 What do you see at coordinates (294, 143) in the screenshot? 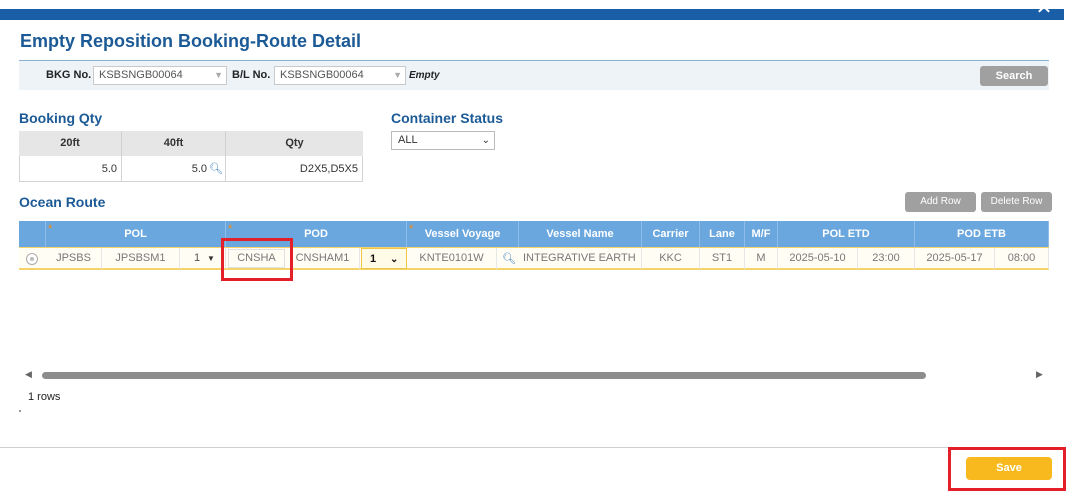
I see `qty-header-qty: Qty` at bounding box center [294, 143].